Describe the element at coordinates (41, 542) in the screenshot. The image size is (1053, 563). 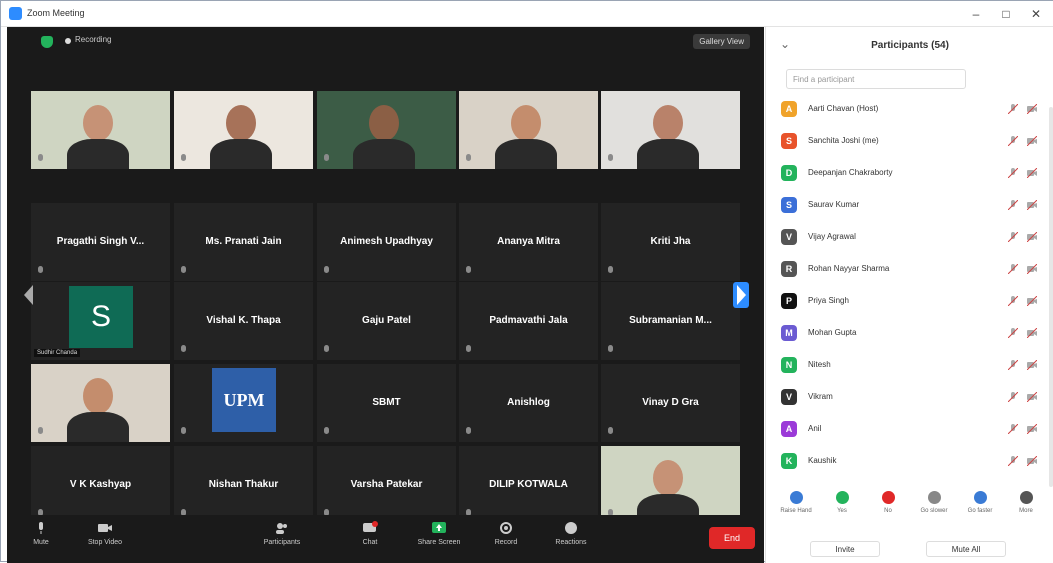
I see `mute-label: Mute` at that location.